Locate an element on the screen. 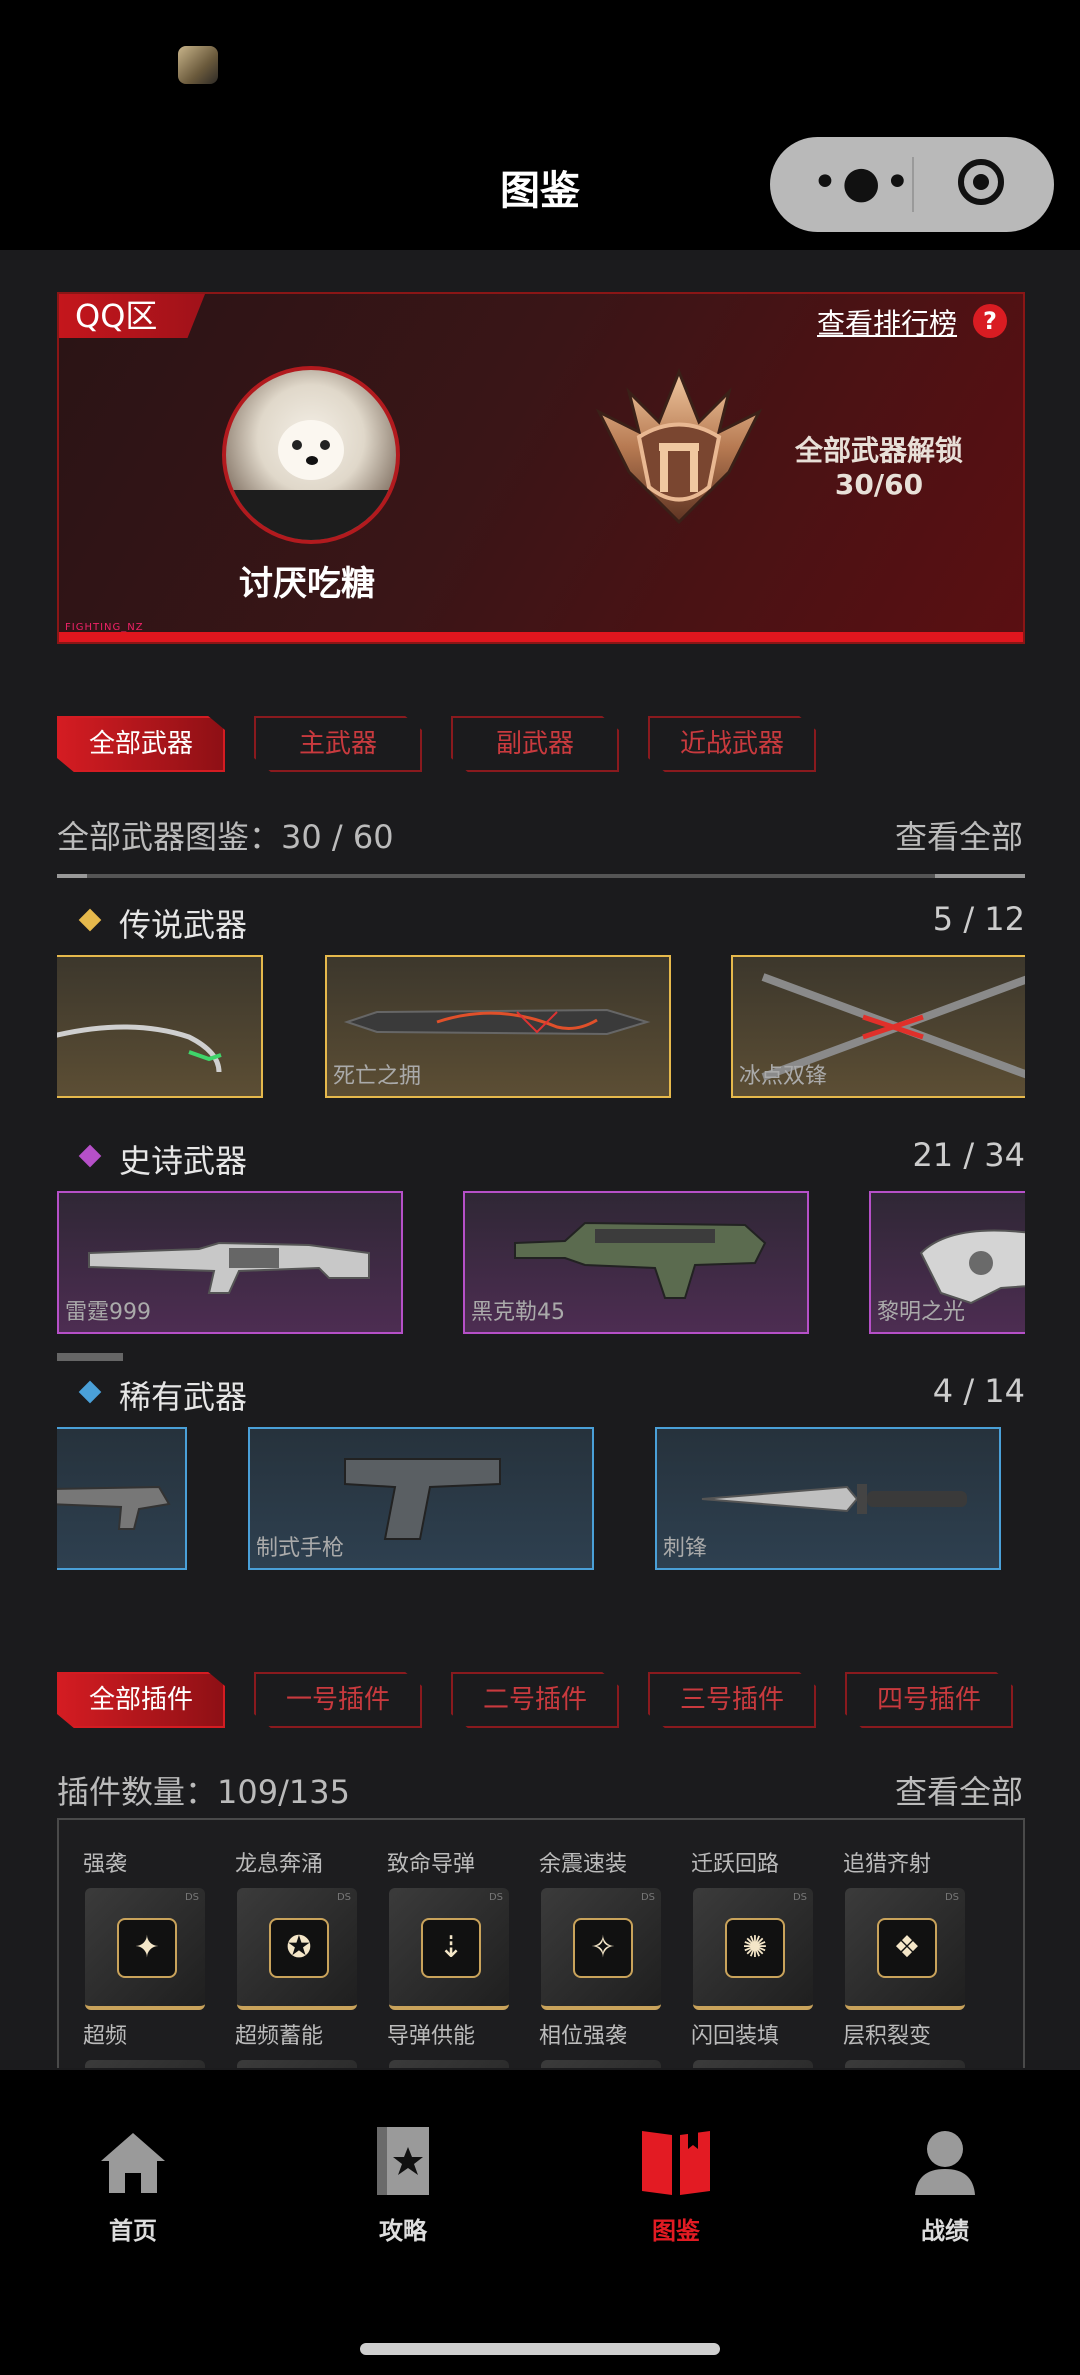 The width and height of the screenshot is (1080, 2375). tab-secondary-weapons: 副武器 is located at coordinates (535, 744).